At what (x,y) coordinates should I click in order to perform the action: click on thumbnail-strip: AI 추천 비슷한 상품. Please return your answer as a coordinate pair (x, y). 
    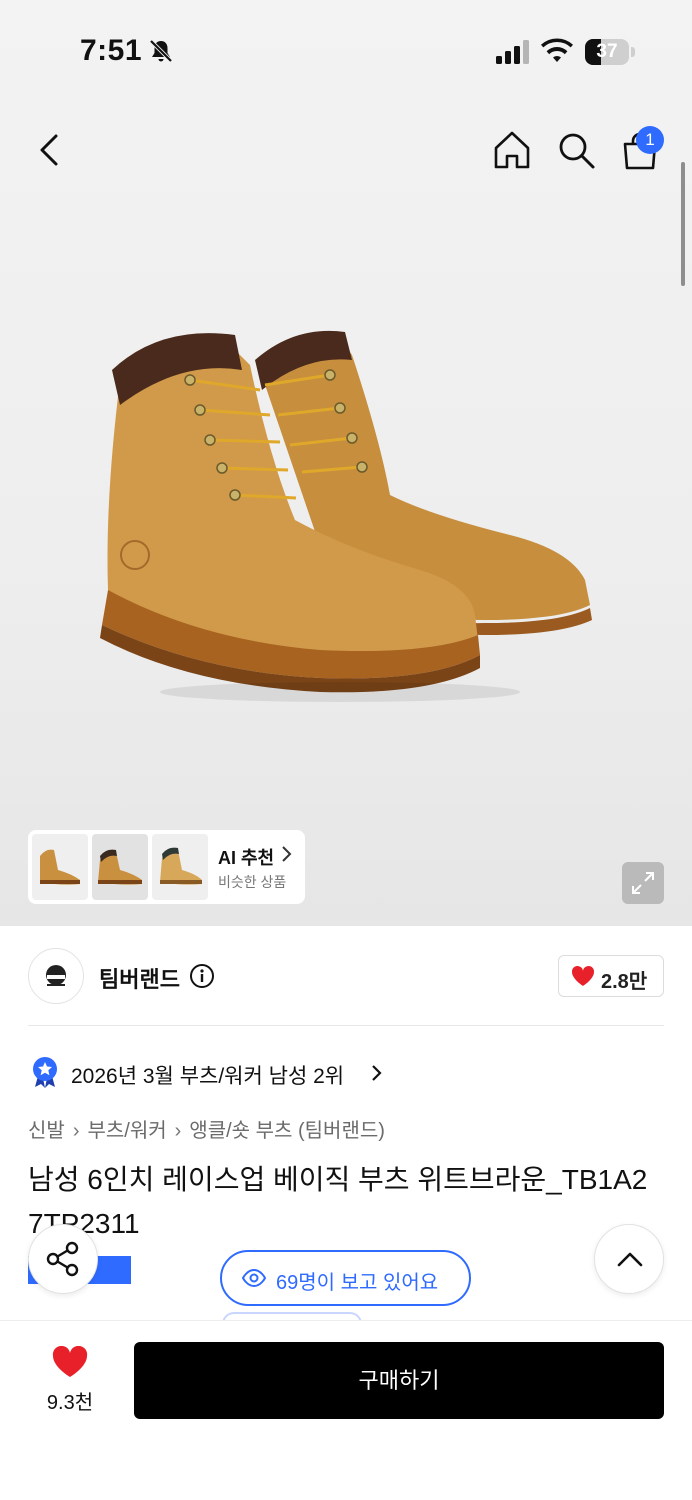
    Looking at the image, I should click on (166, 867).